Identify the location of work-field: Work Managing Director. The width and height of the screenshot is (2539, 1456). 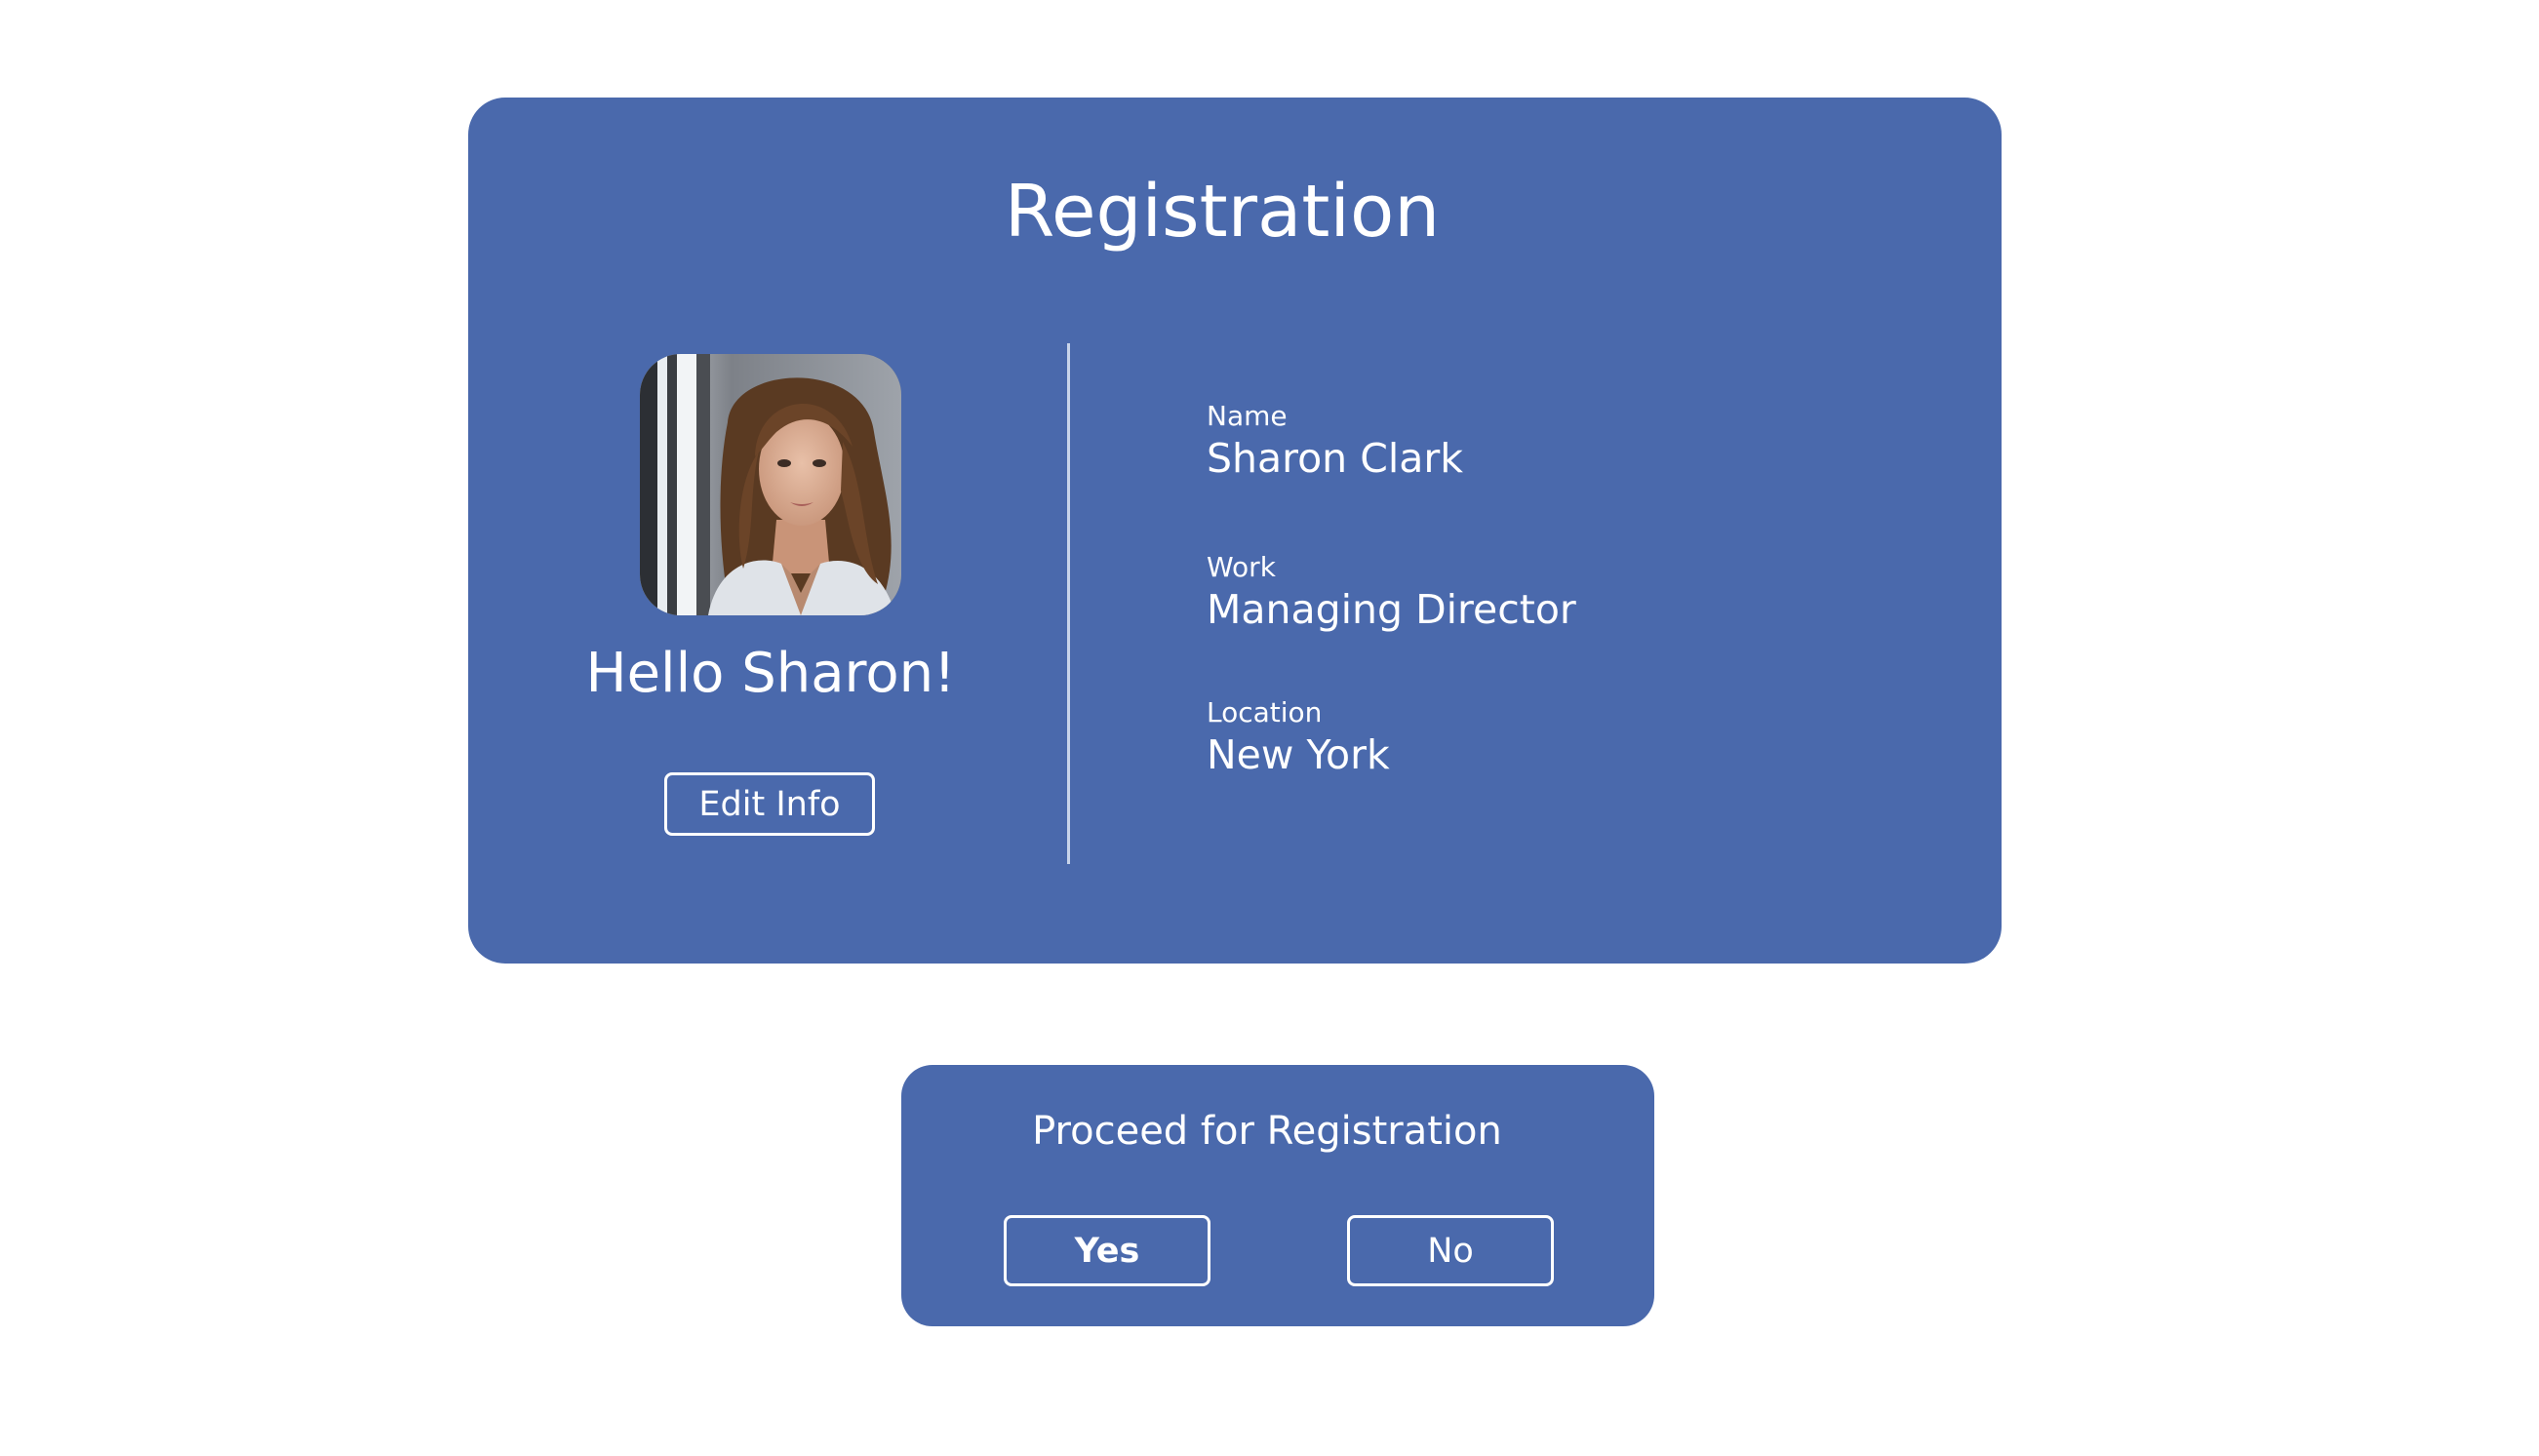
(1391, 593).